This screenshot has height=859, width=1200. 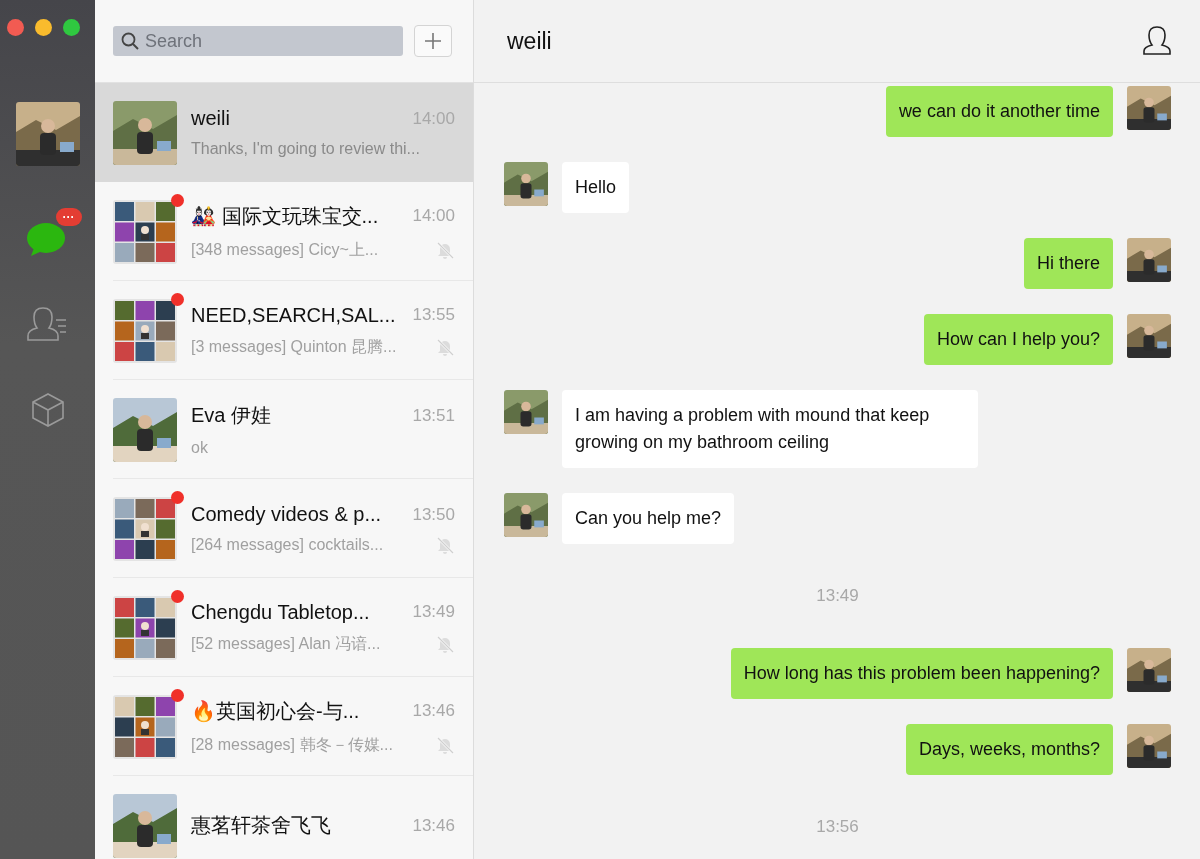 I want to click on chat-time: 13:50, so click(x=433, y=514).